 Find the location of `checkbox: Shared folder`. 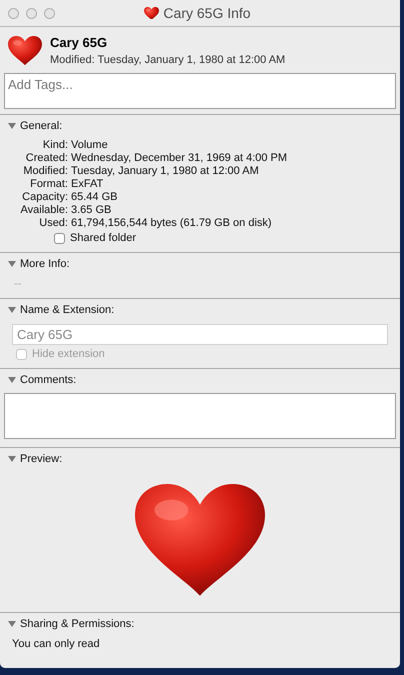

checkbox: Shared folder is located at coordinates (227, 238).